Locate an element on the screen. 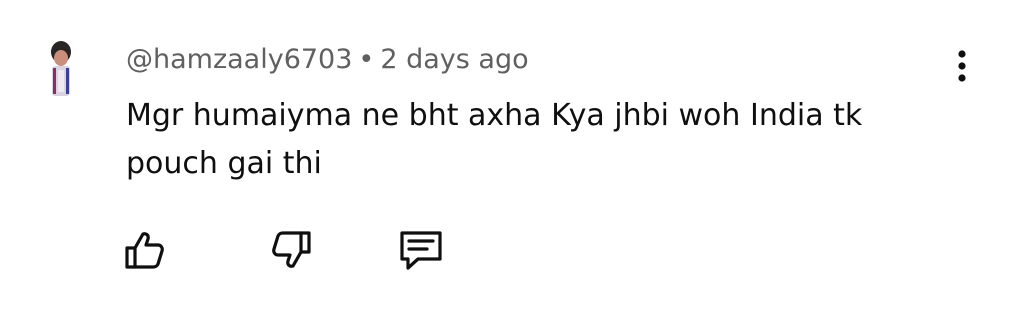 The height and width of the screenshot is (311, 1024). more-options-button is located at coordinates (962, 66).